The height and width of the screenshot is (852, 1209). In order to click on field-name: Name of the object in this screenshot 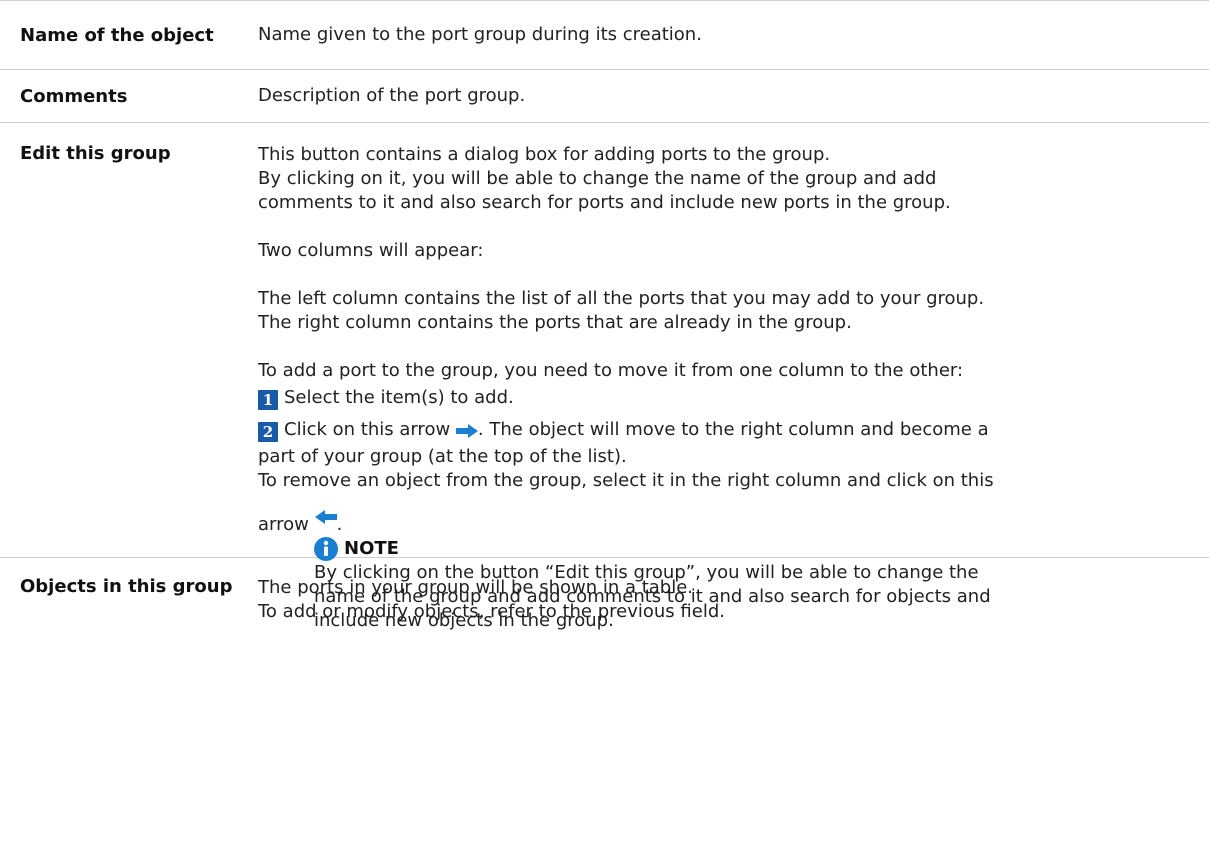, I will do `click(117, 35)`.